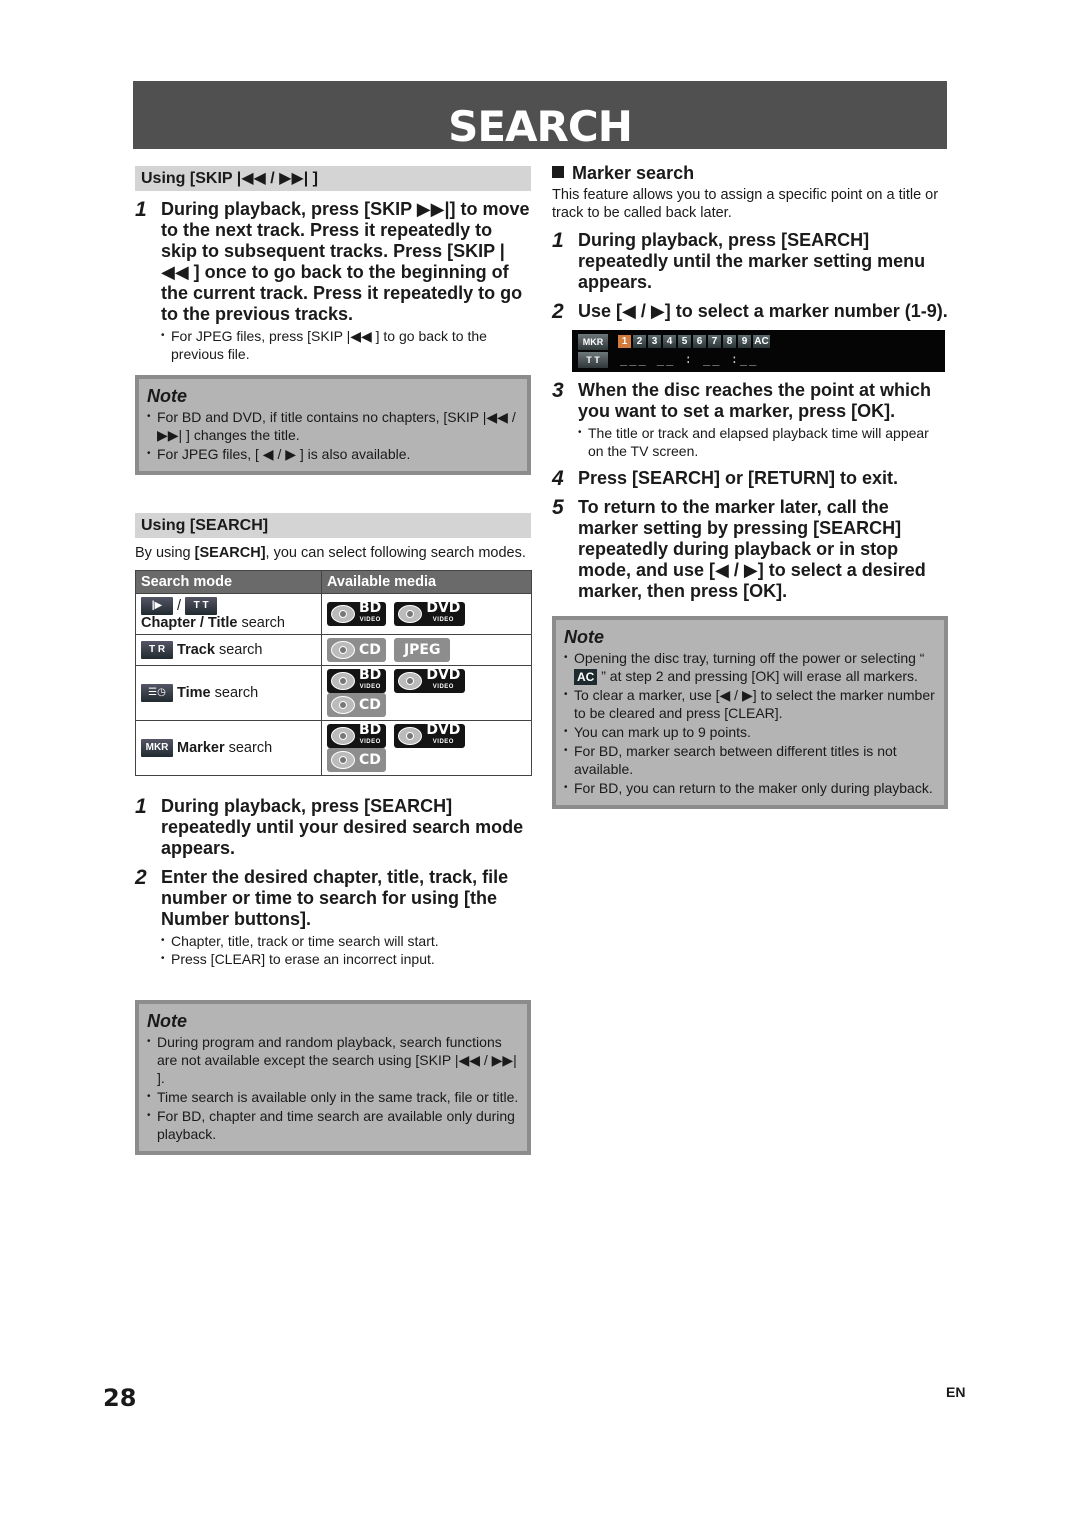 The height and width of the screenshot is (1528, 1080). What do you see at coordinates (689, 359) in the screenshot?
I see `marker-time-readout: ___ __ : __ :__` at bounding box center [689, 359].